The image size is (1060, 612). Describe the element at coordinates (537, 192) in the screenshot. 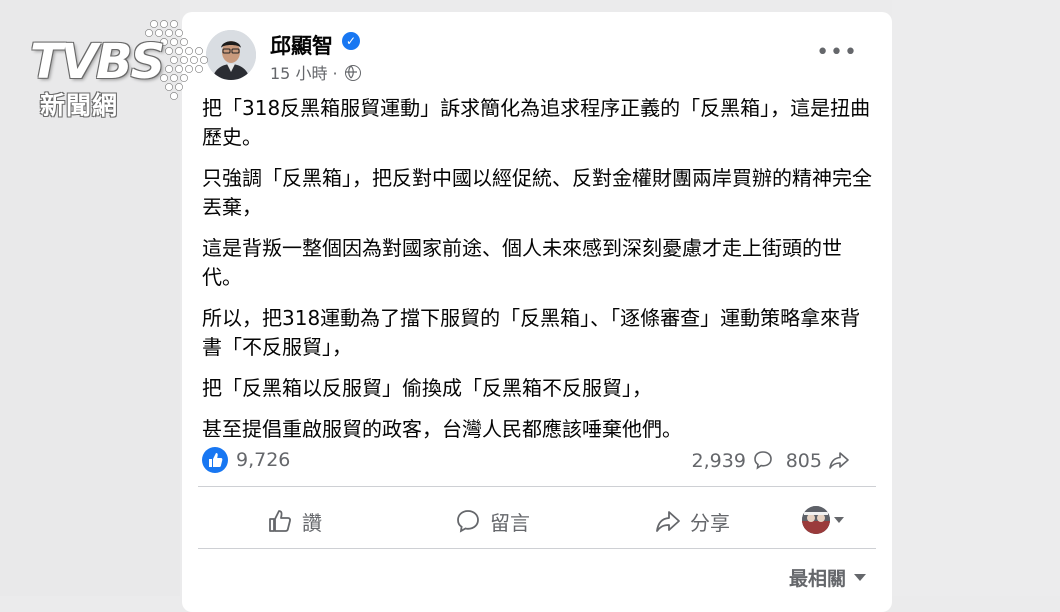

I see `post-paragraph: 只強調「反黑箱」，把反對中國以經促統、反對金權財團兩岸買辦的精神完全丟棄，` at that location.